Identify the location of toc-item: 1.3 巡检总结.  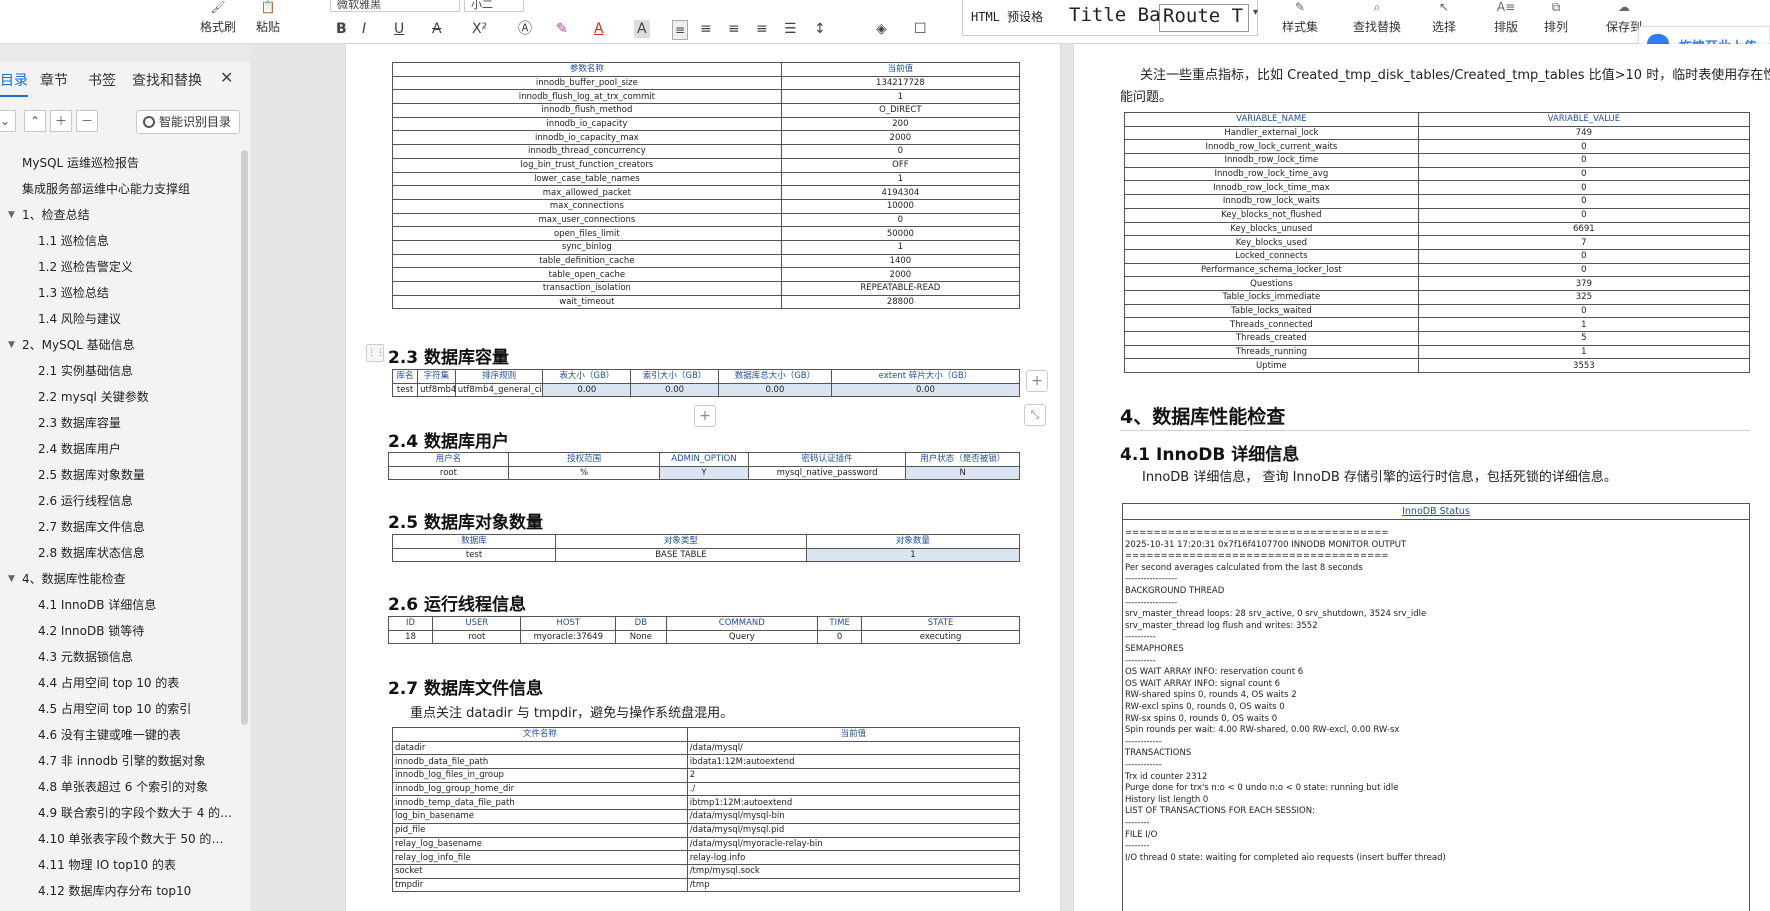
(136, 293).